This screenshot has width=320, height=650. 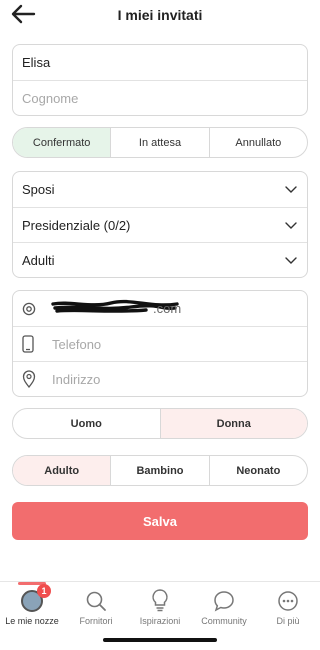 What do you see at coordinates (288, 601) in the screenshot?
I see `more-dots-icon` at bounding box center [288, 601].